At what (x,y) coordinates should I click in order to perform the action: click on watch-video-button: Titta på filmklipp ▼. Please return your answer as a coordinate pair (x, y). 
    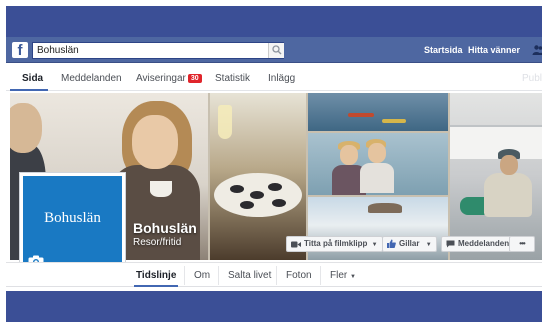
    Looking at the image, I should click on (334, 244).